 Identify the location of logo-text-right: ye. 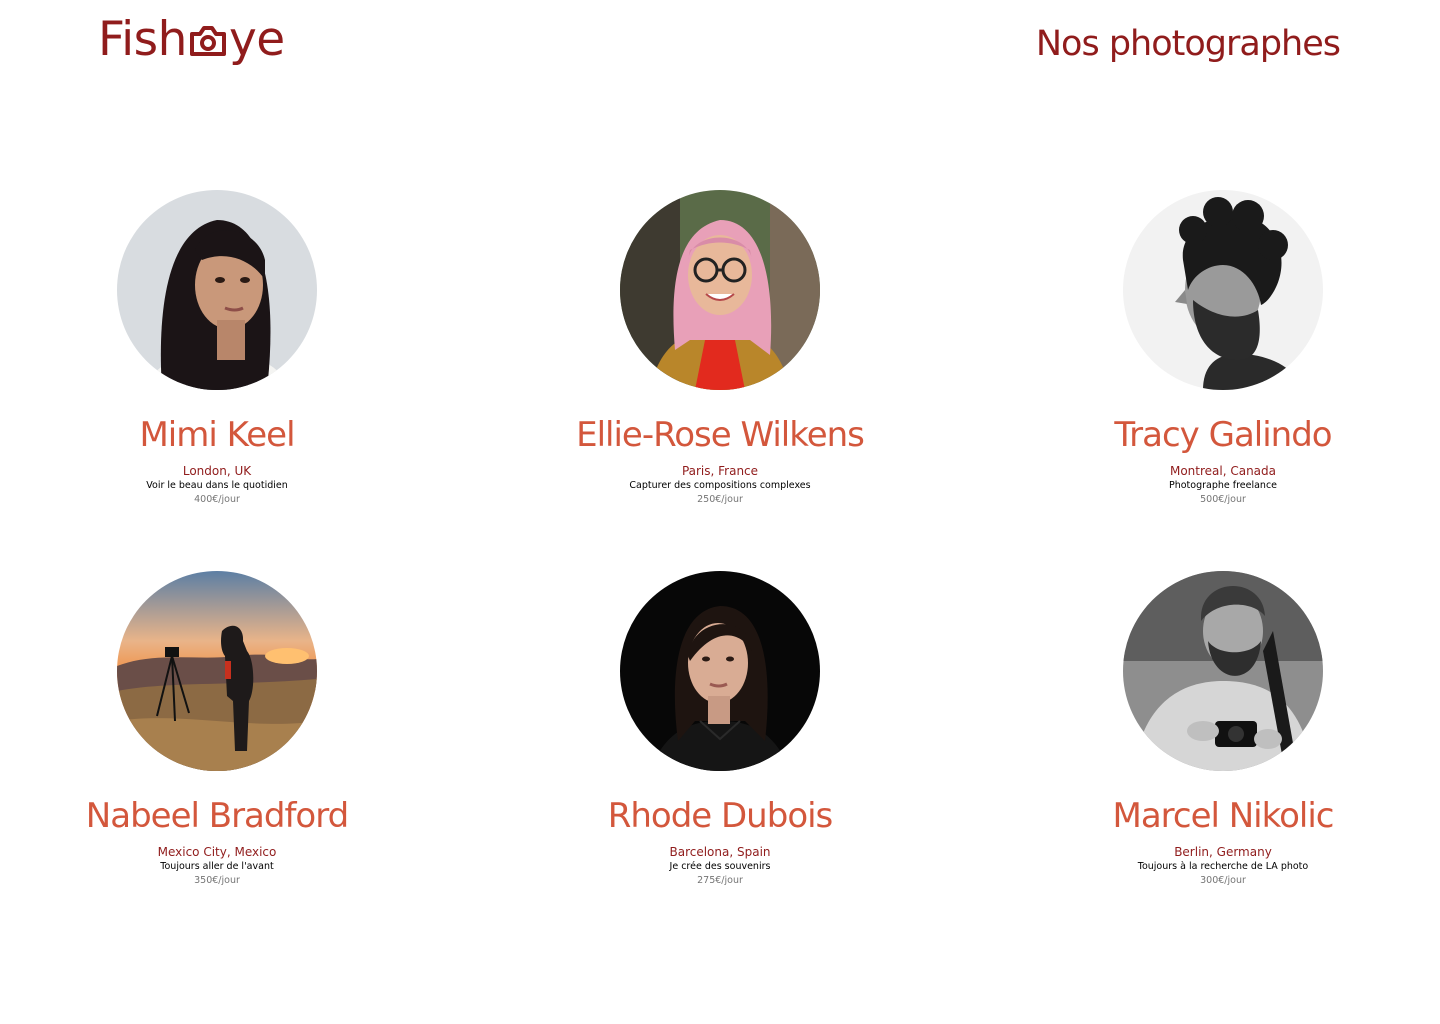
(256, 39).